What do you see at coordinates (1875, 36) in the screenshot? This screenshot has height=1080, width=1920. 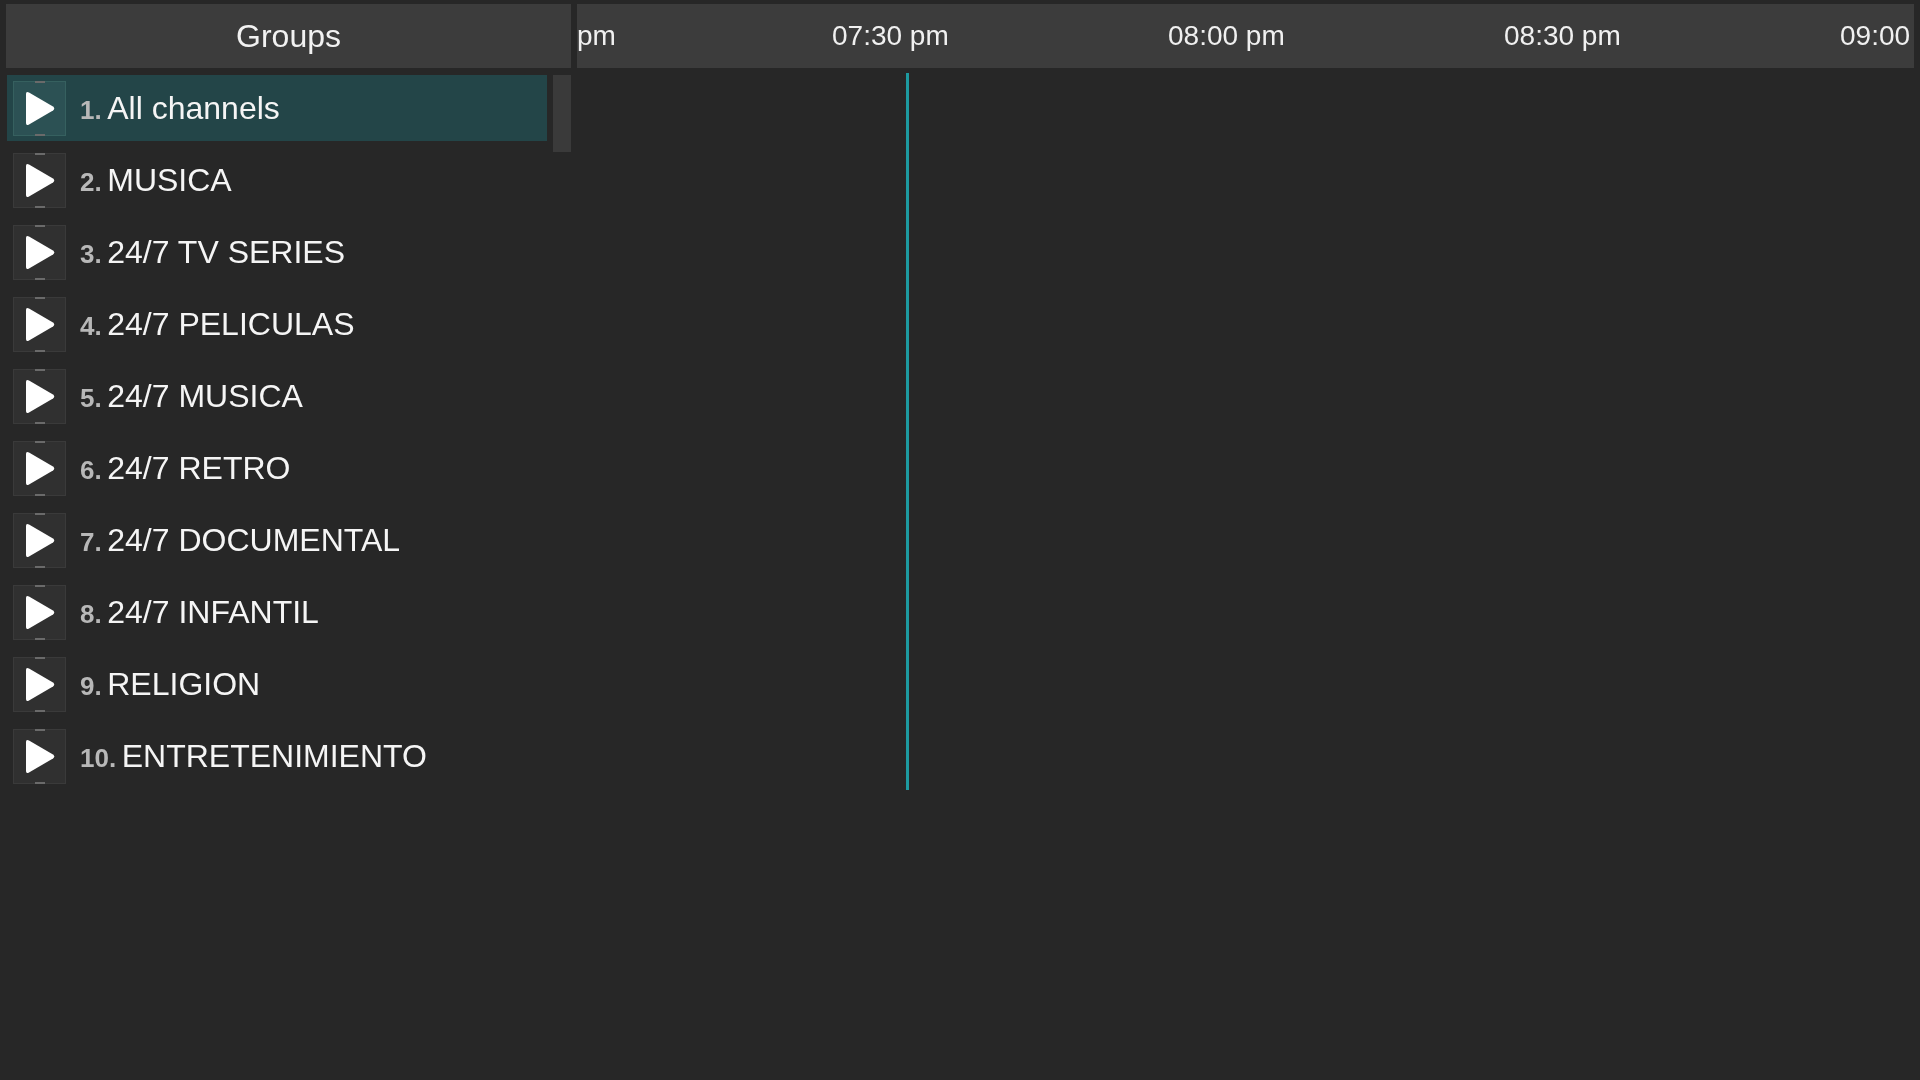 I see `time-label: 09:00` at bounding box center [1875, 36].